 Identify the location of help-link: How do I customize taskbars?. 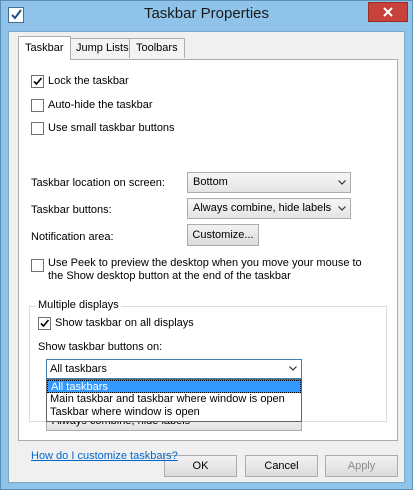
(104, 456).